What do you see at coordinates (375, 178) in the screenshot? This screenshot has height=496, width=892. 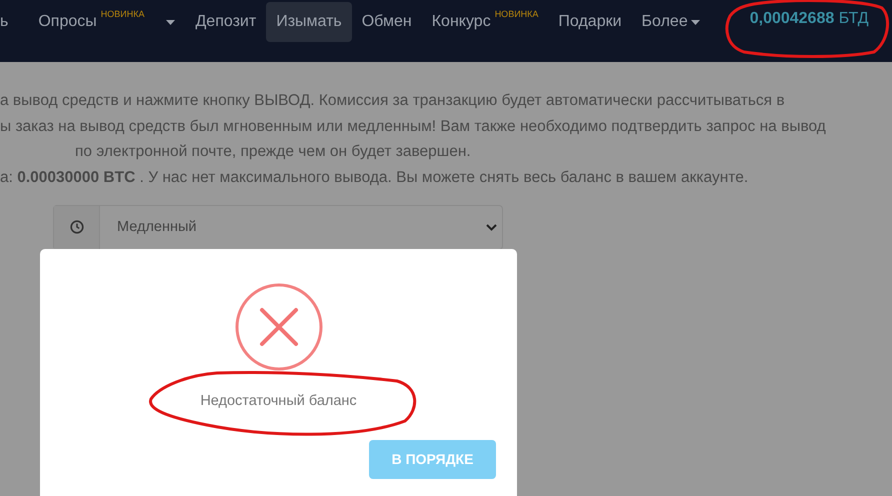 I see `instruction-text: а: 0.00030000 BTC . У нас нет максимального вывода. Вы можете снять весь баланс в вашем аккаунте.` at bounding box center [375, 178].